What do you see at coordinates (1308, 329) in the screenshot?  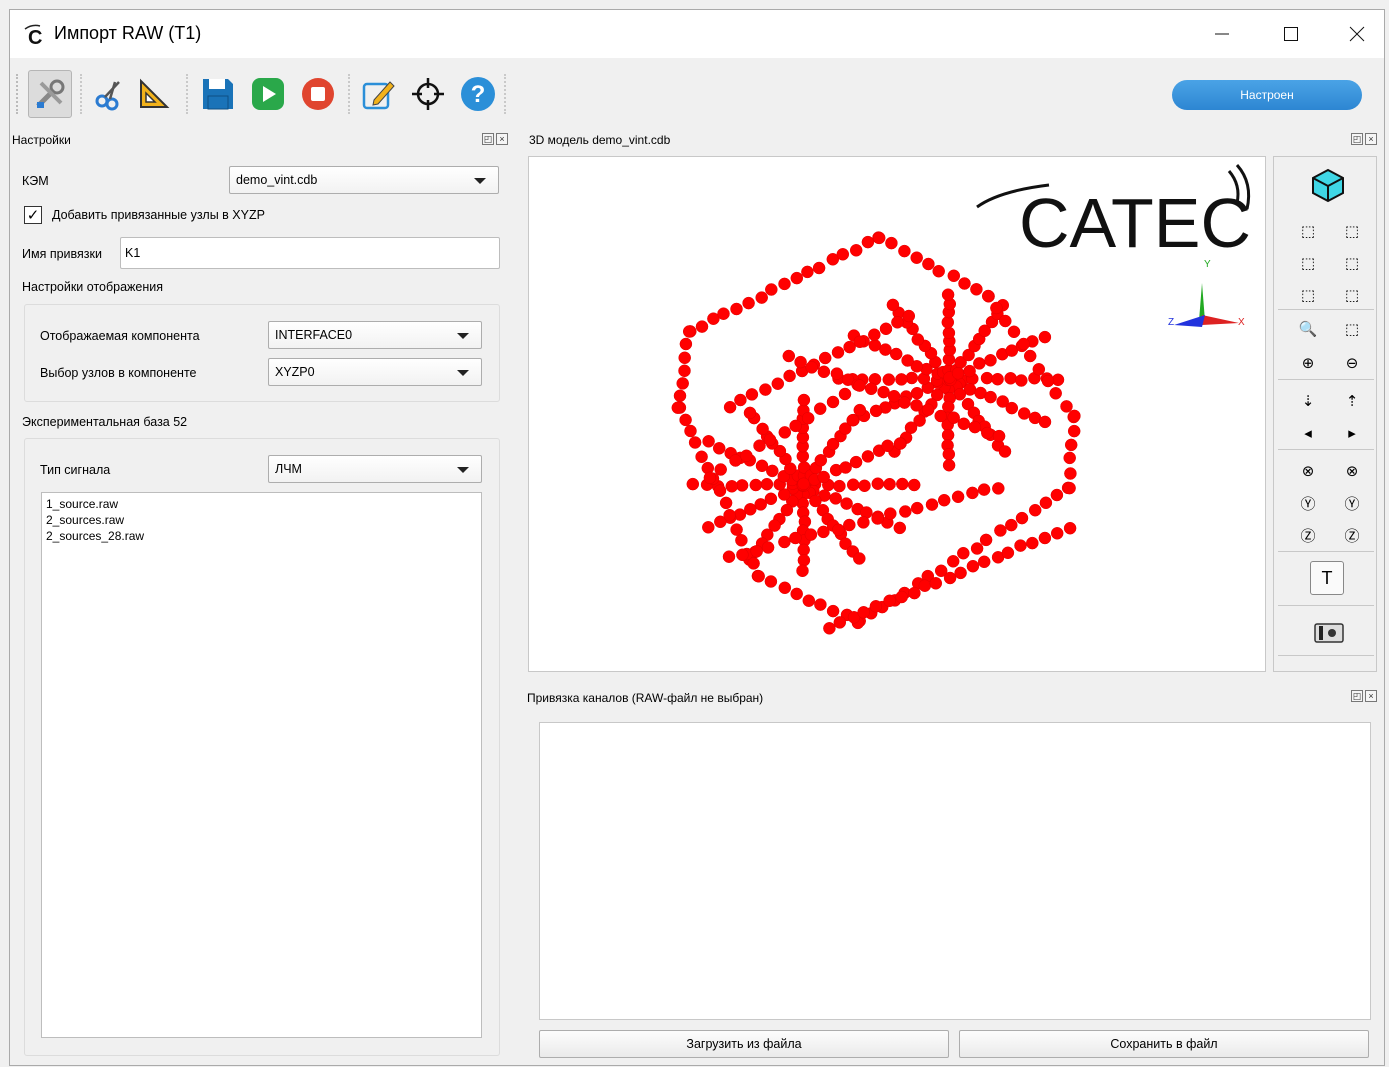 I see `zoom-fit-button: 🔍` at bounding box center [1308, 329].